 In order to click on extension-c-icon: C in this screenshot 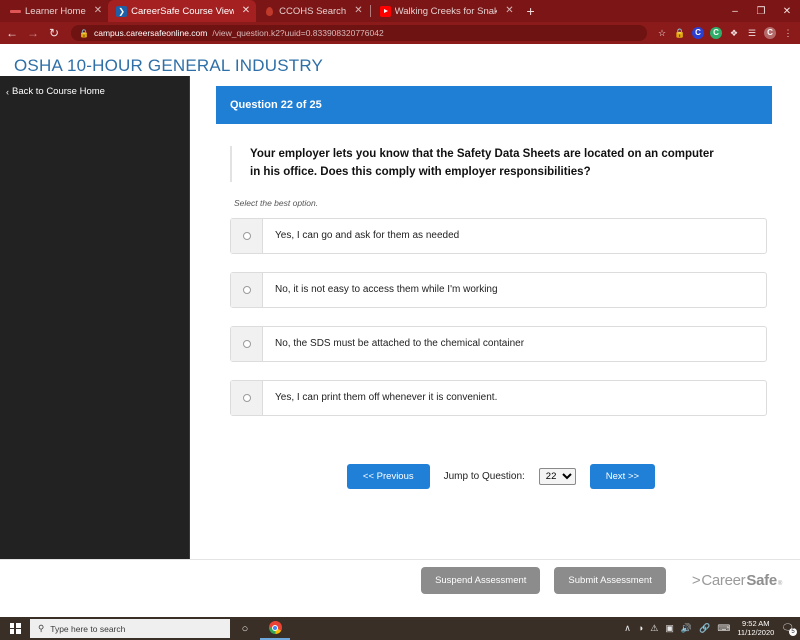, I will do `click(698, 33)`.